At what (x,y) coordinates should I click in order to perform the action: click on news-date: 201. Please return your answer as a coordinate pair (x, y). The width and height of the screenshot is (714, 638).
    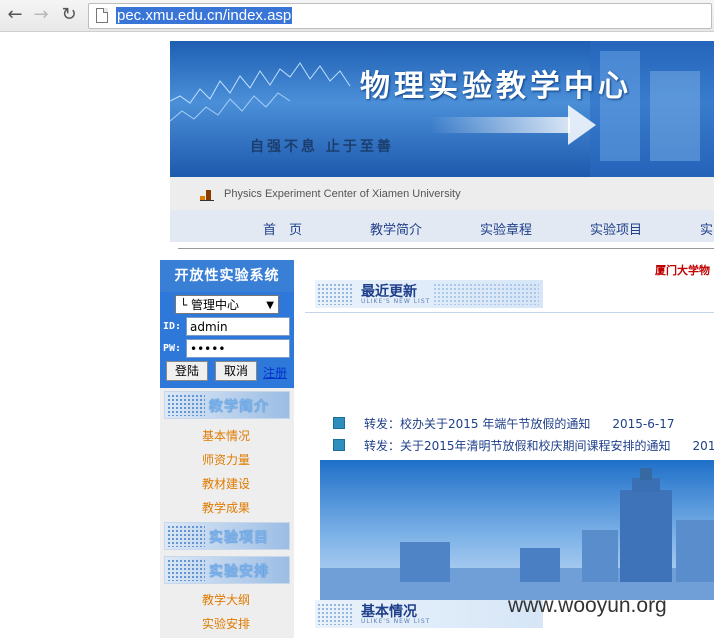
    Looking at the image, I should click on (703, 446).